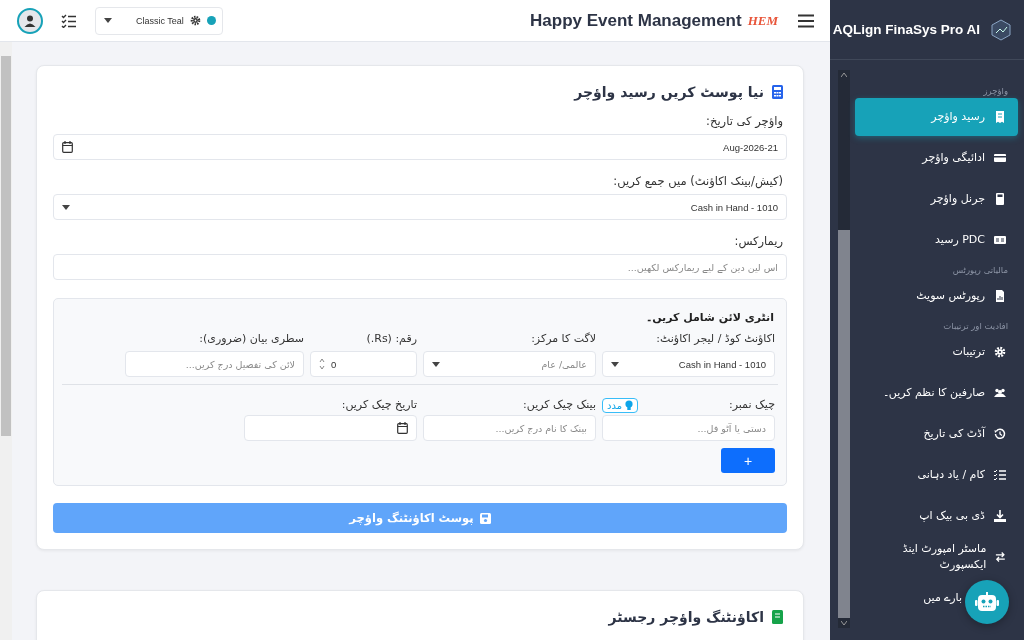 Image resolution: width=1024 pixels, height=640 pixels. I want to click on robot-icon, so click(987, 602).